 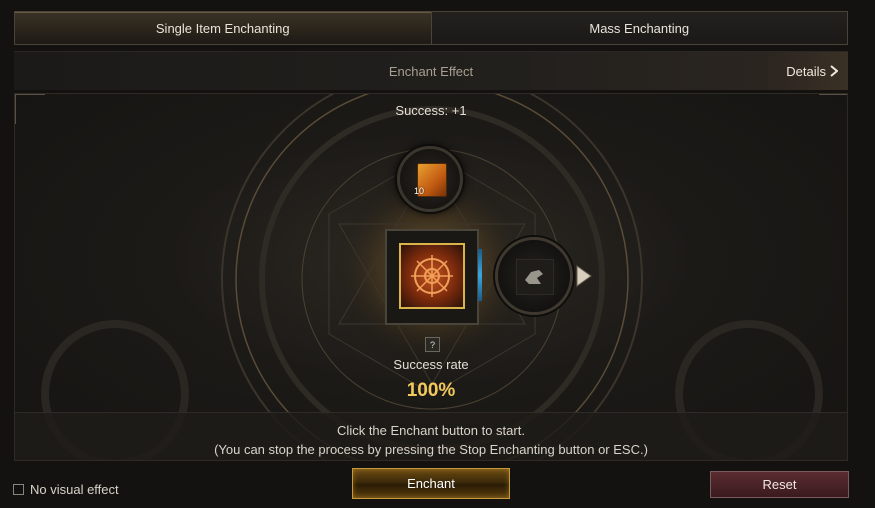 I want to click on result-slot, so click(x=534, y=276).